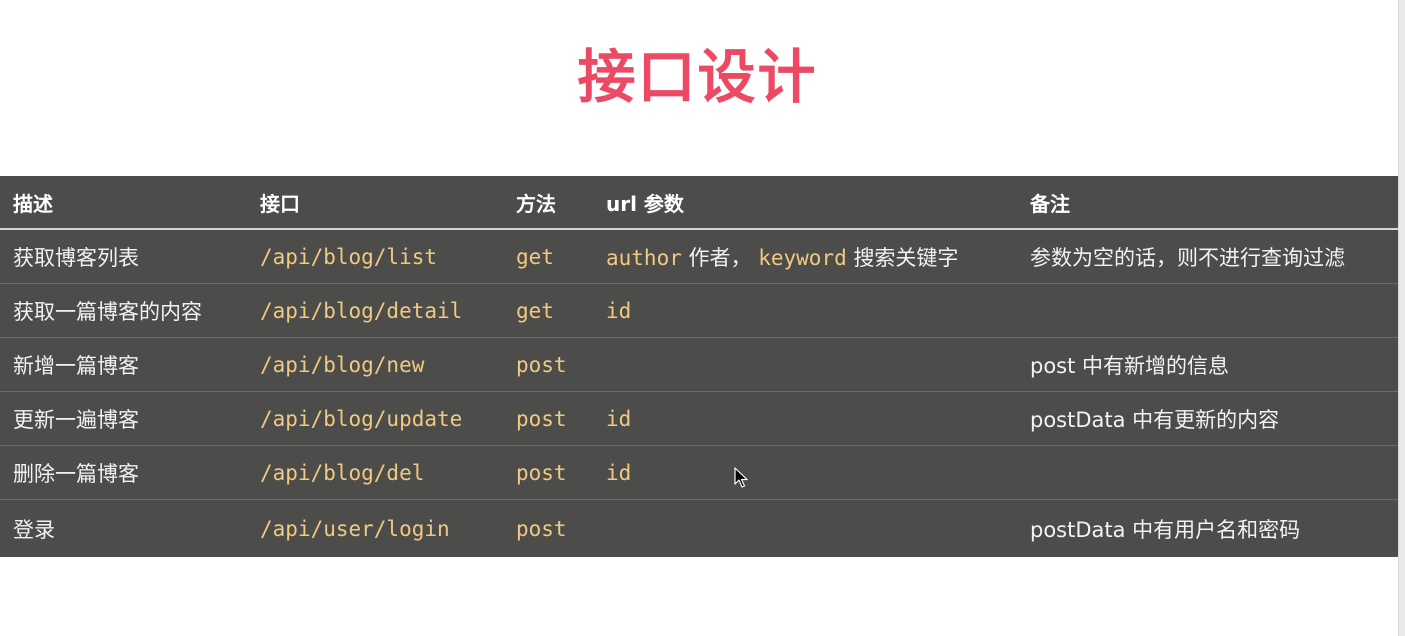 The height and width of the screenshot is (636, 1405). Describe the element at coordinates (802, 257) in the screenshot. I see `param-code: keyword` at that location.